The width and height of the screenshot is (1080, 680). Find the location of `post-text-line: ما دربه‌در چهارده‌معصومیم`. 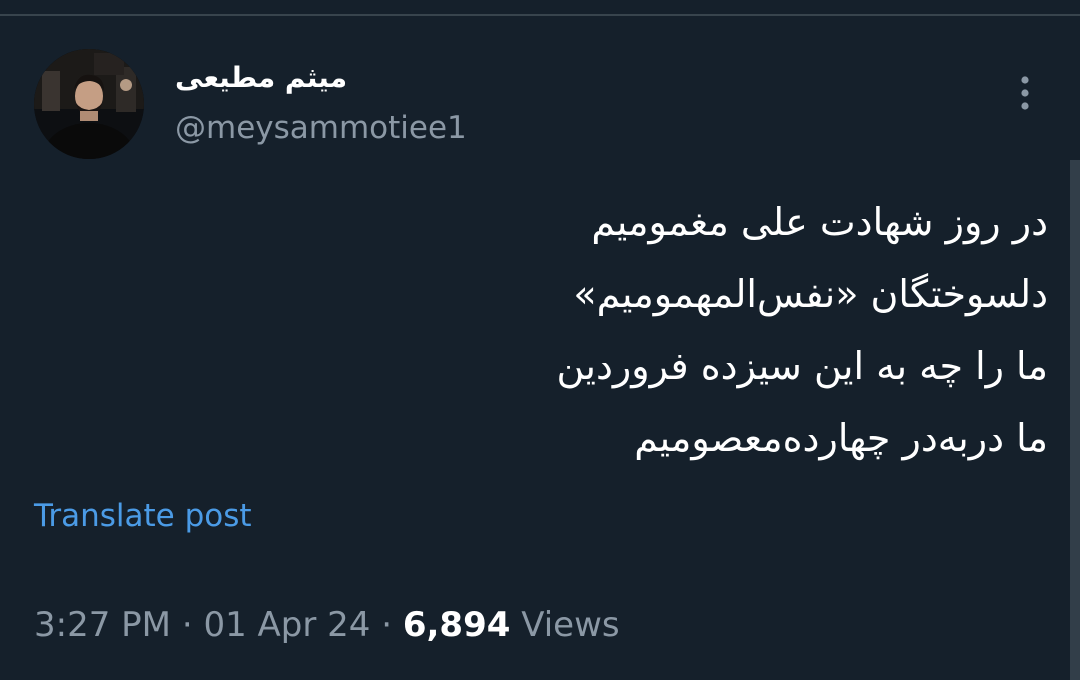

post-text-line: ما دربه‌در چهارده‌معصومیم is located at coordinates (841, 438).